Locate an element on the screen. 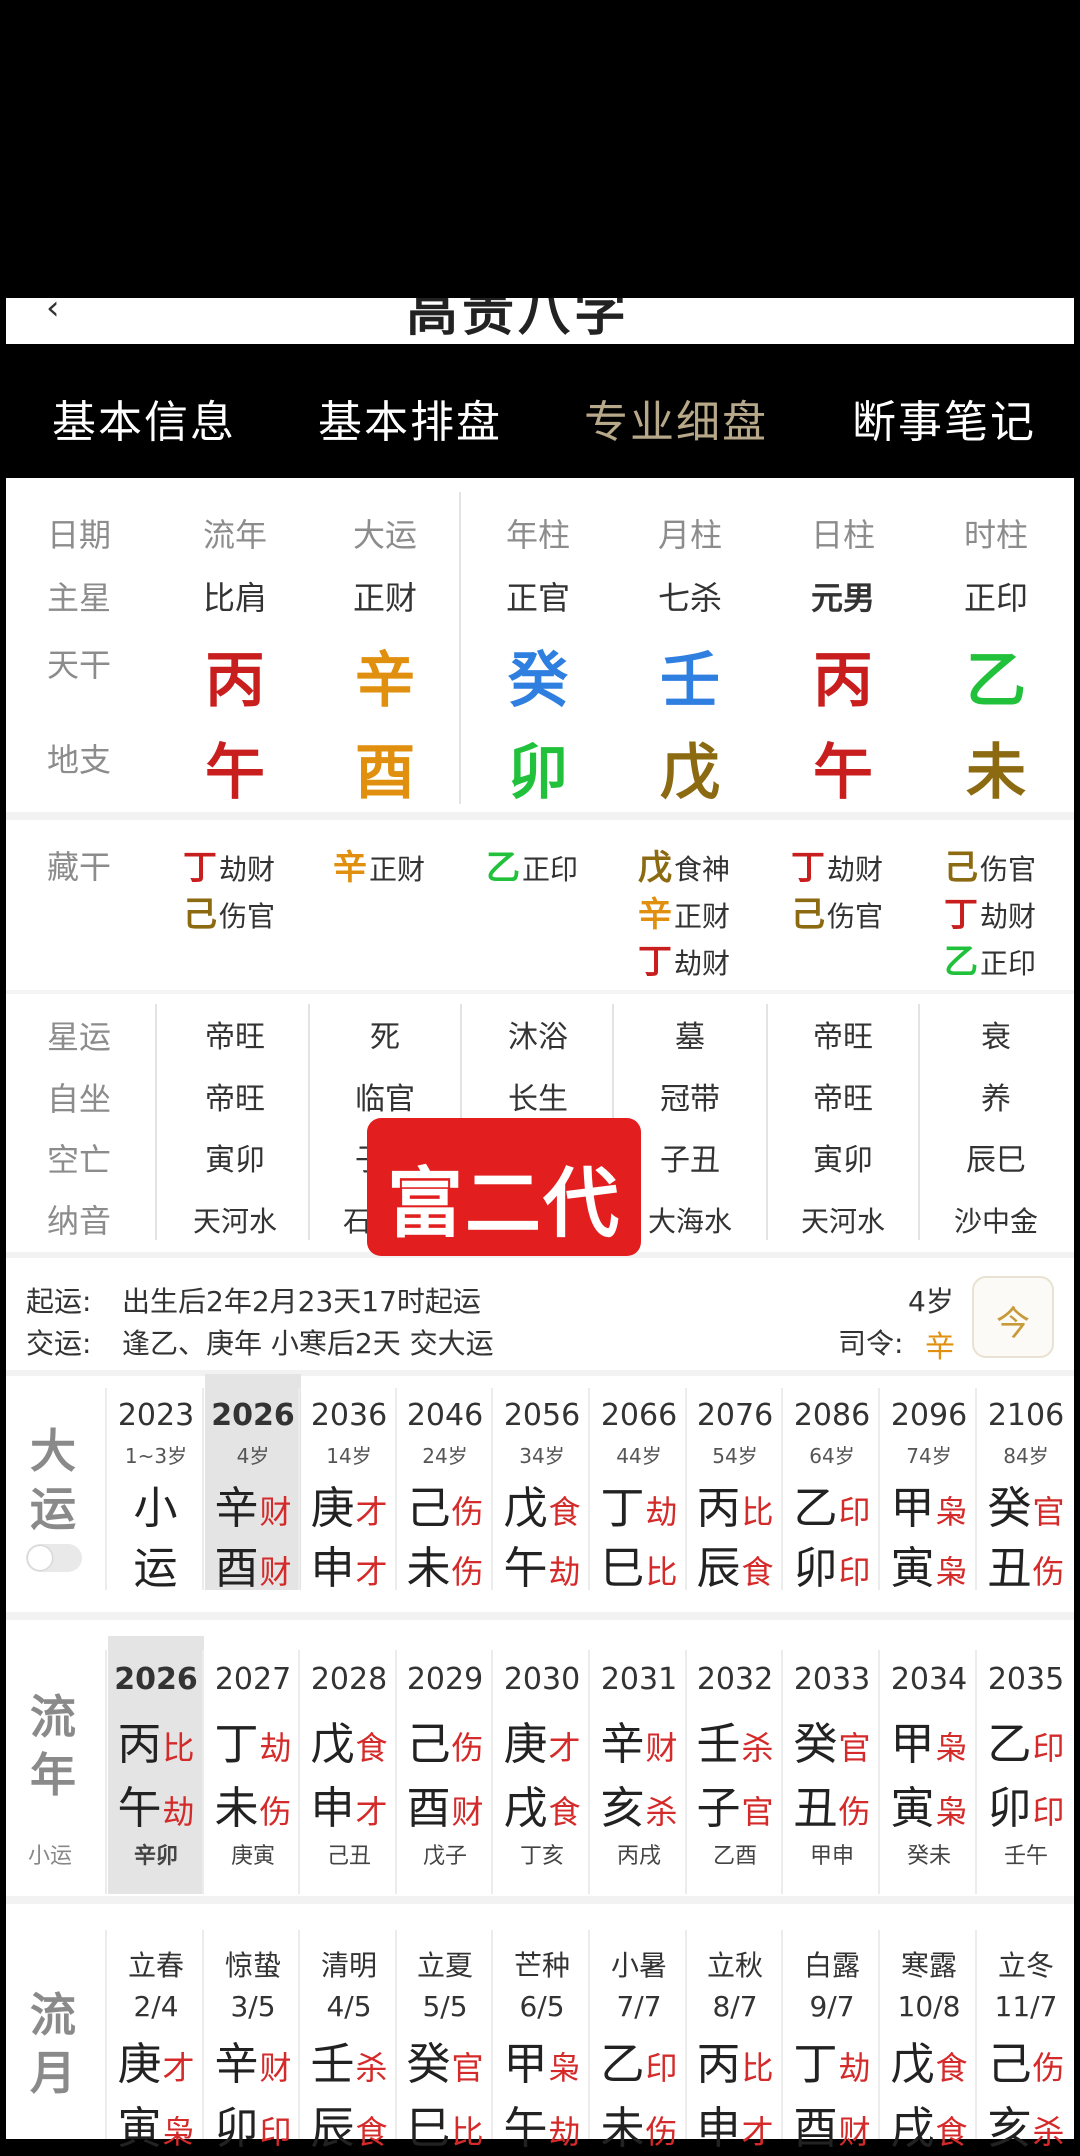  pillar-divider is located at coordinates (460, 648).